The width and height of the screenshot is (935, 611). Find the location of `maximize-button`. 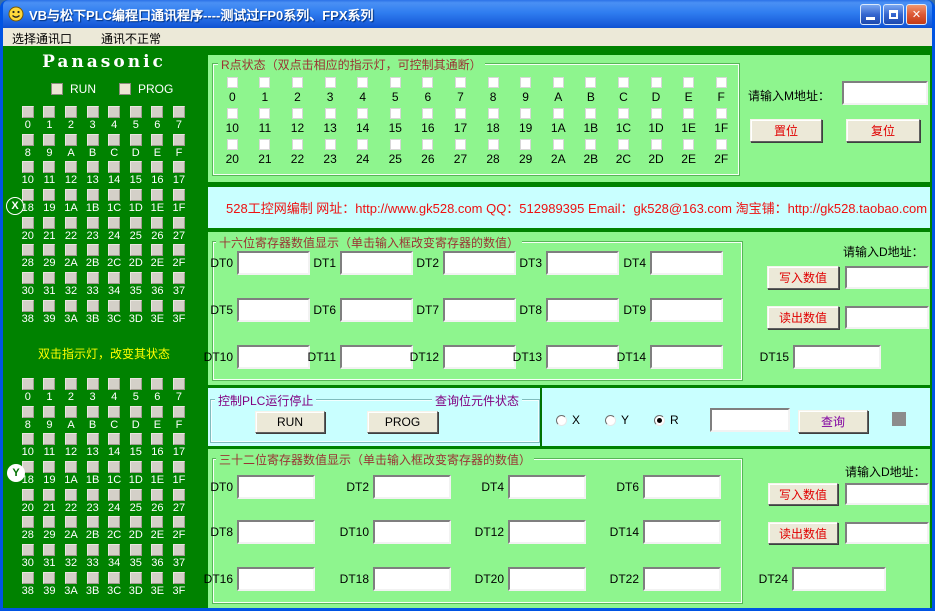

maximize-button is located at coordinates (893, 14).